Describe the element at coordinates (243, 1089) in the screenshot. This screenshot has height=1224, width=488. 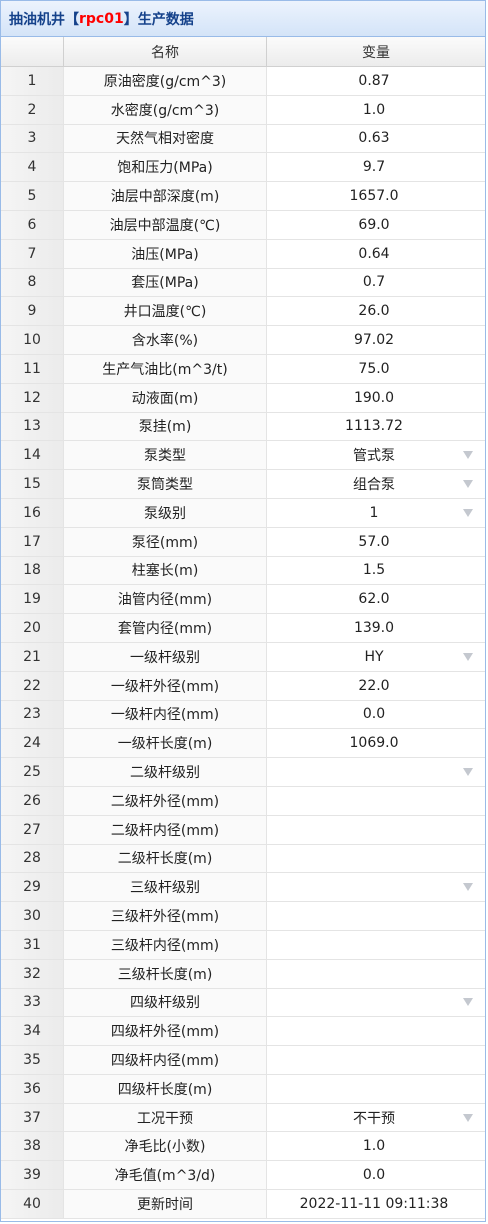
I see `table-row: 36 四级杆长度(m)` at that location.